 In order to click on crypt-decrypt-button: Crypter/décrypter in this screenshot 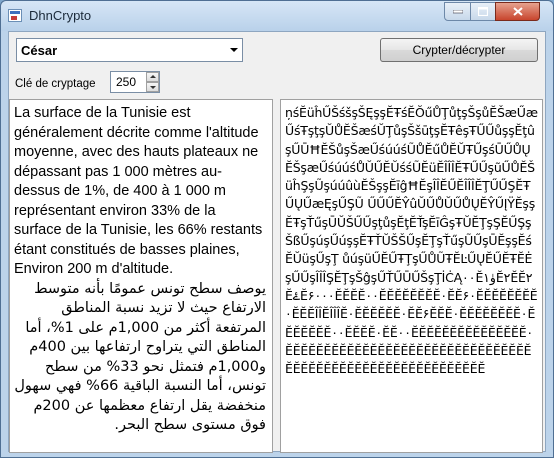, I will do `click(459, 50)`.